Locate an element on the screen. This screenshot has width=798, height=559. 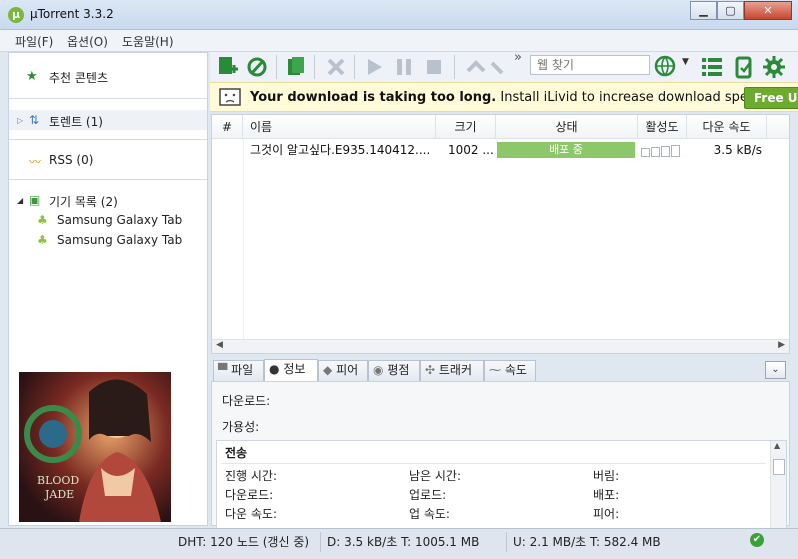
chevron-down-icon: ▼ is located at coordinates (685, 62).